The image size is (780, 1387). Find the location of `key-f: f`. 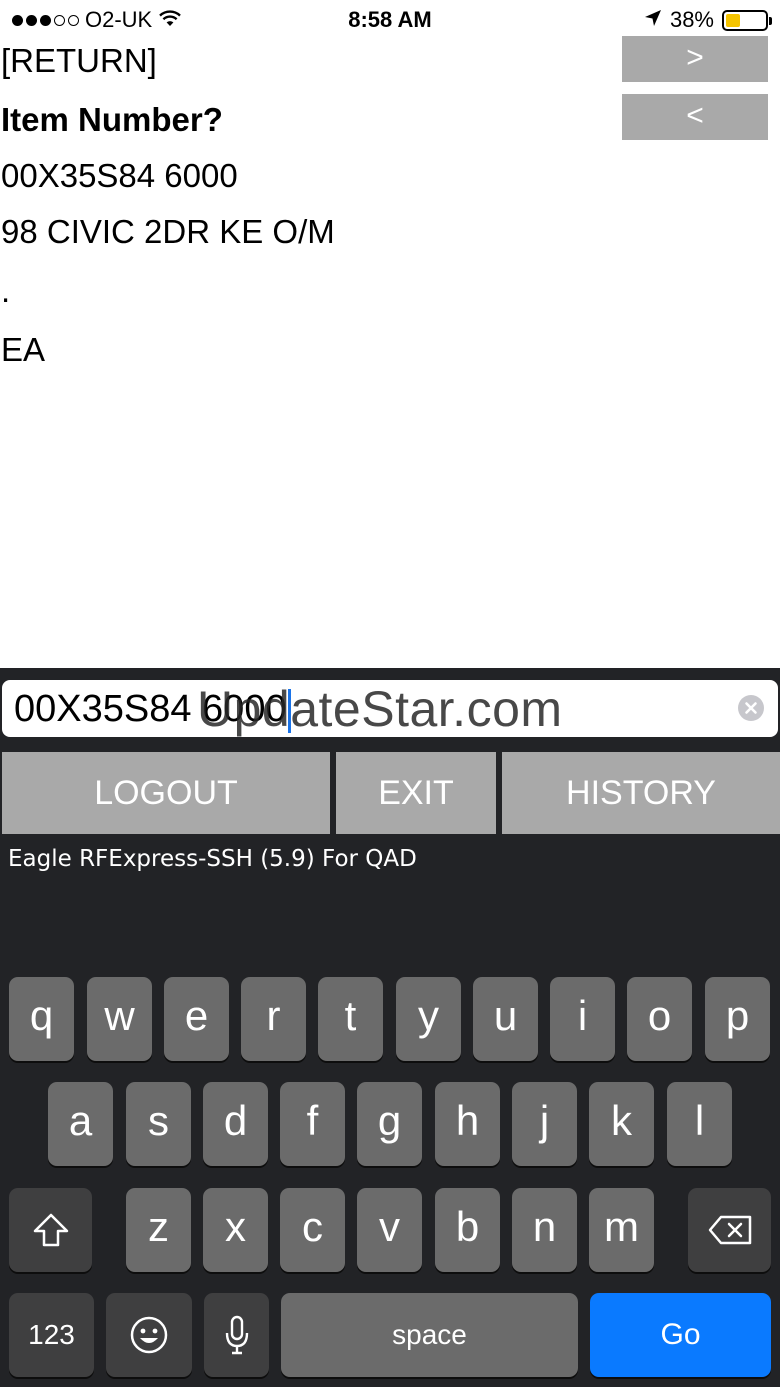

key-f: f is located at coordinates (312, 1124).